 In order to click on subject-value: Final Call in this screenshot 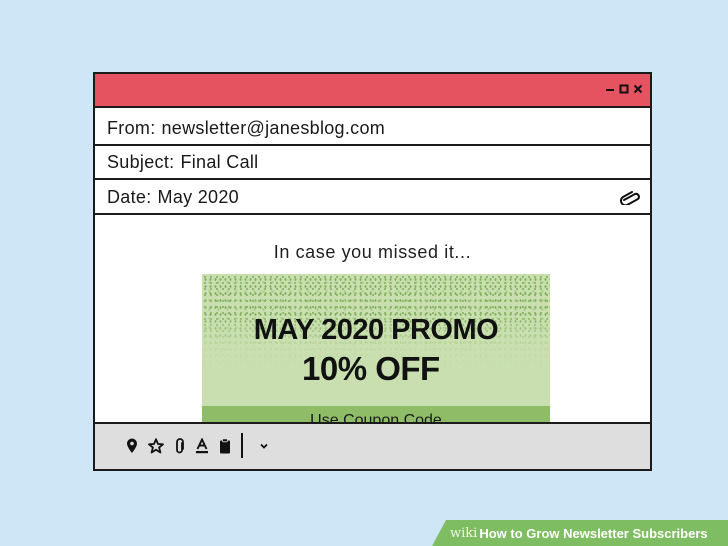, I will do `click(219, 161)`.